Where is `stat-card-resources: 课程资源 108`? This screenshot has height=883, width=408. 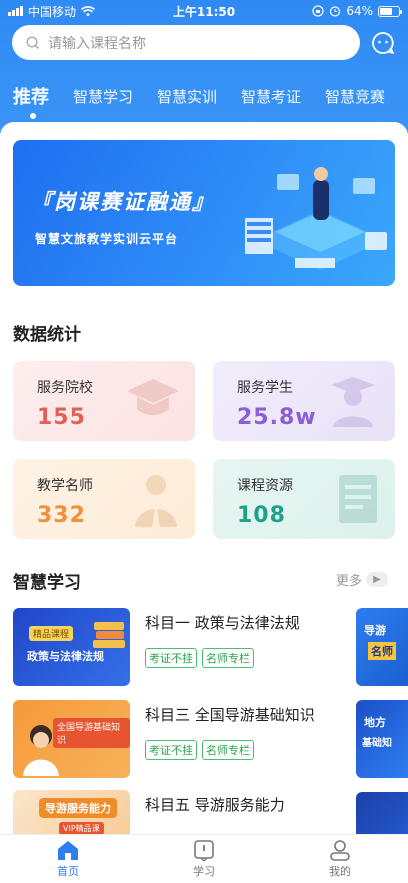 stat-card-resources: 课程资源 108 is located at coordinates (304, 499).